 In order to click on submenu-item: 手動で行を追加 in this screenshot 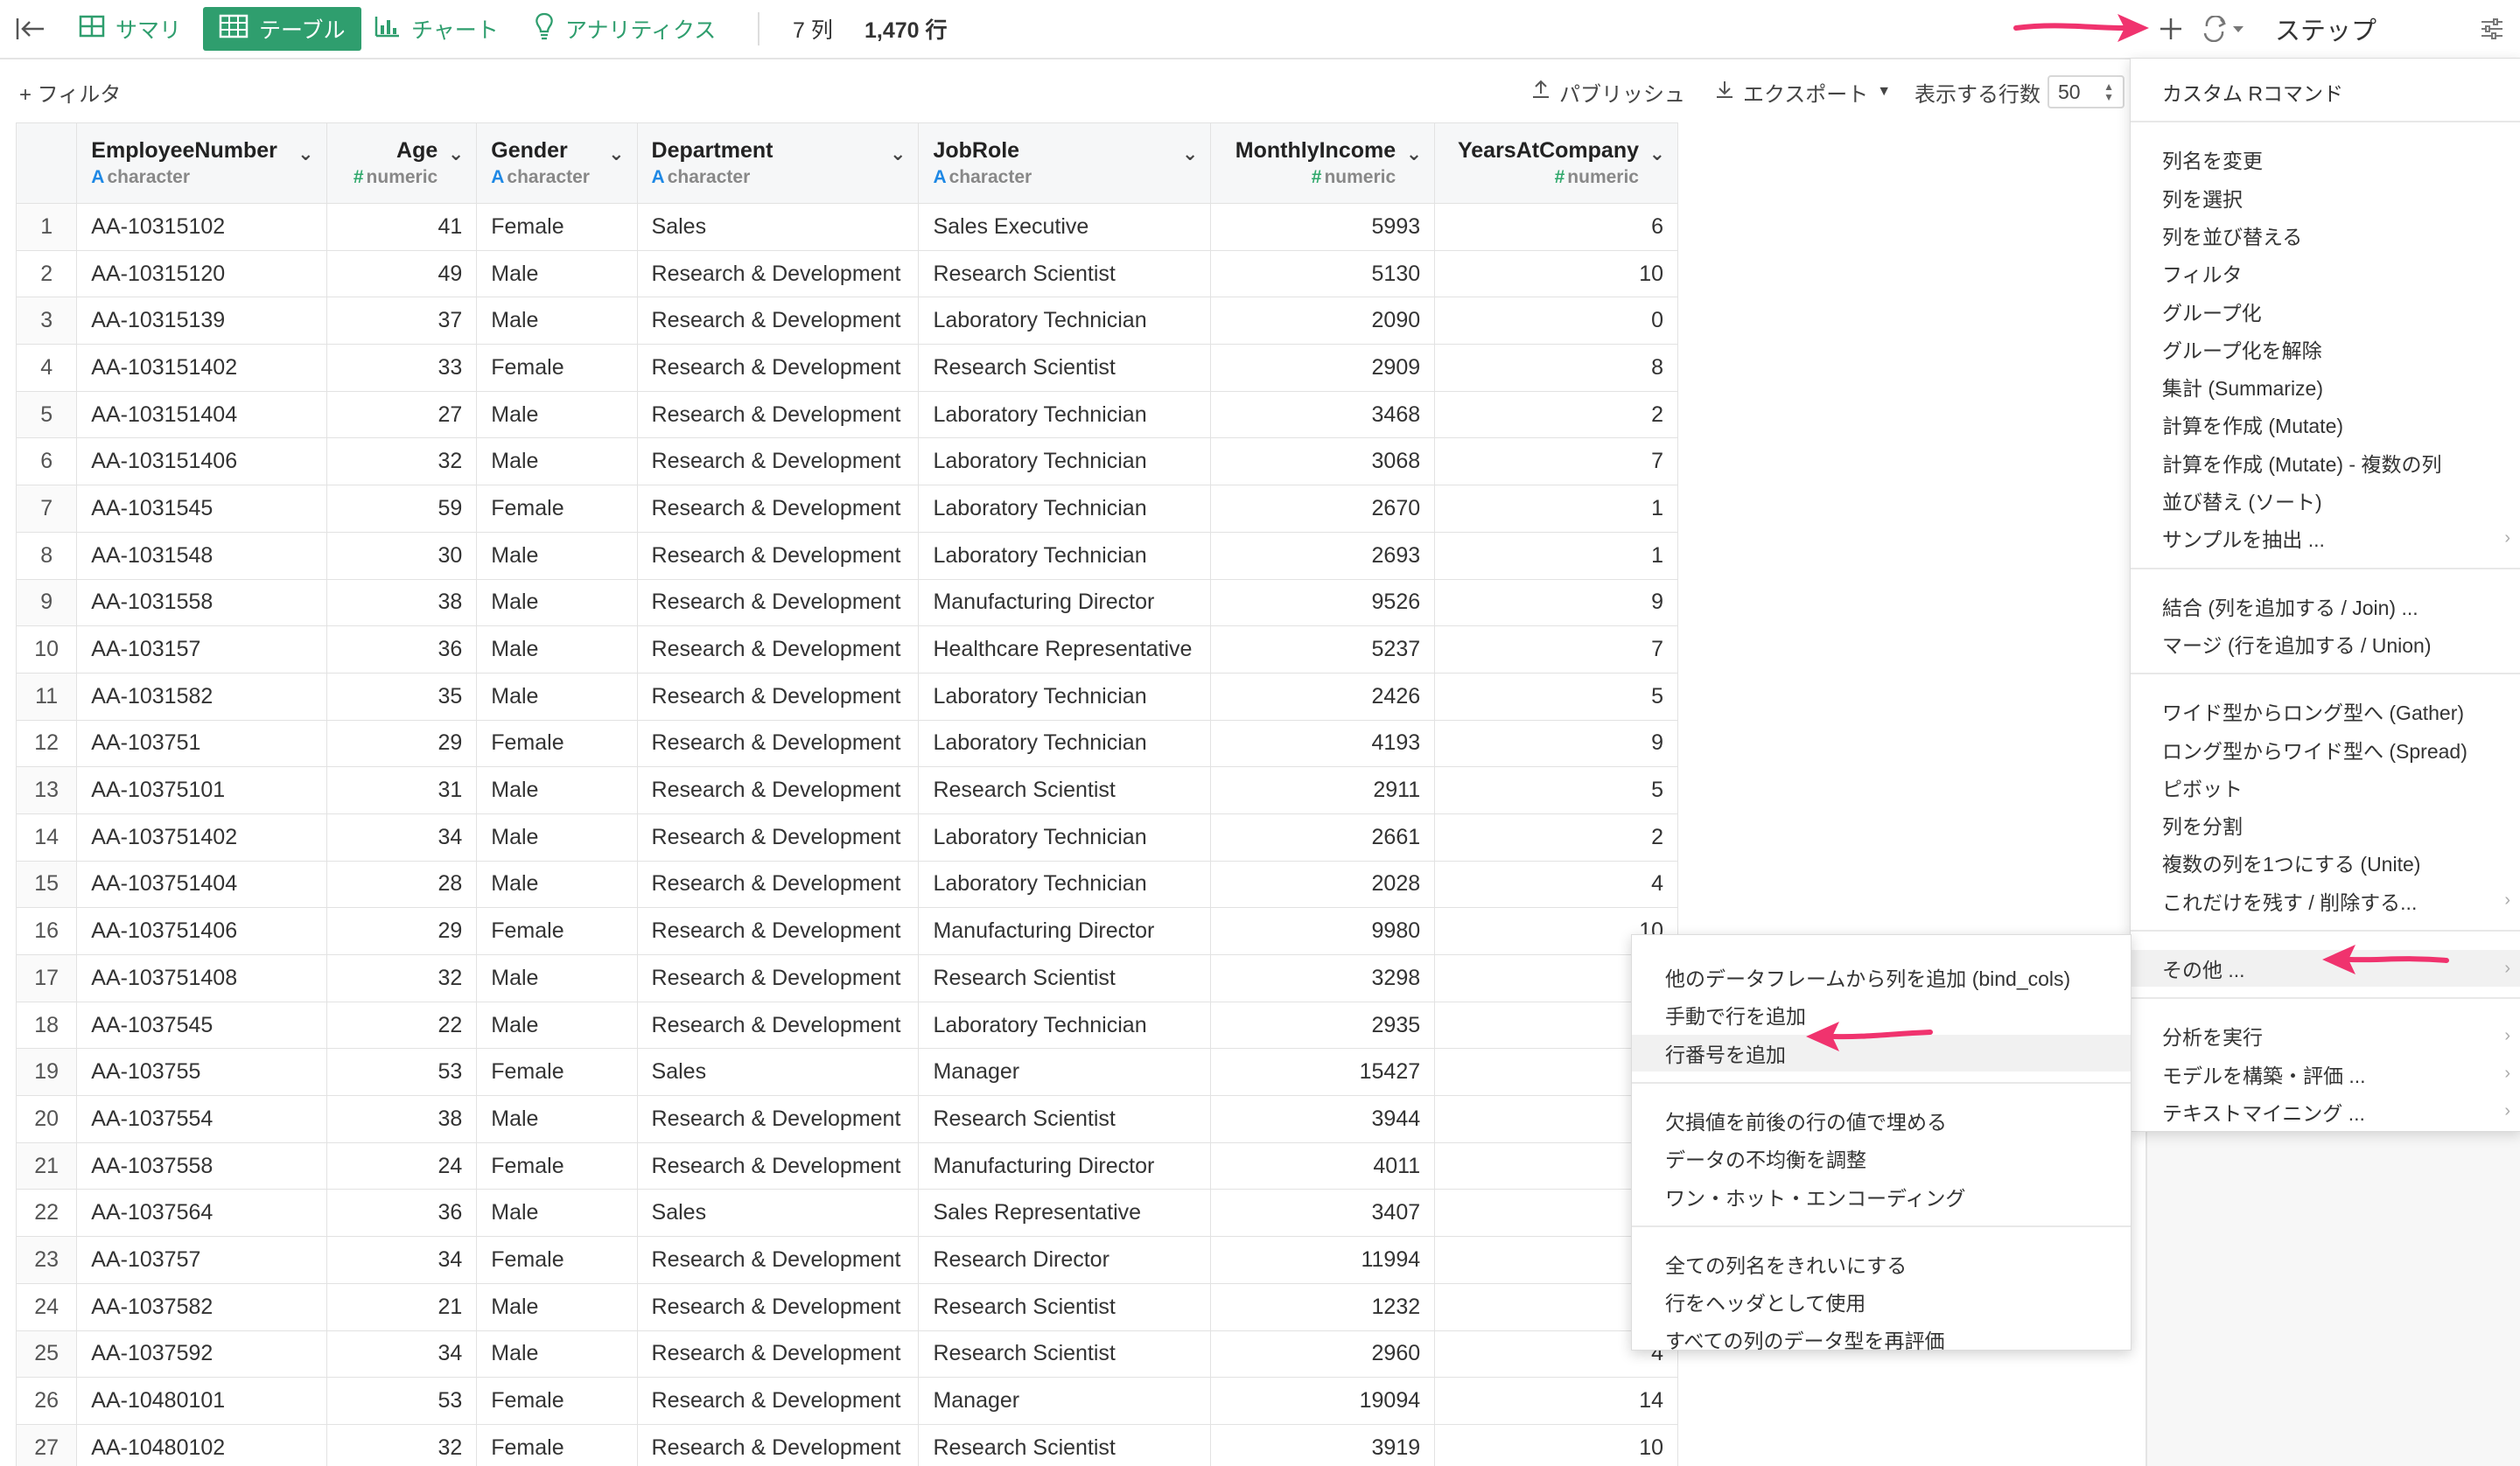, I will do `click(1881, 1015)`.